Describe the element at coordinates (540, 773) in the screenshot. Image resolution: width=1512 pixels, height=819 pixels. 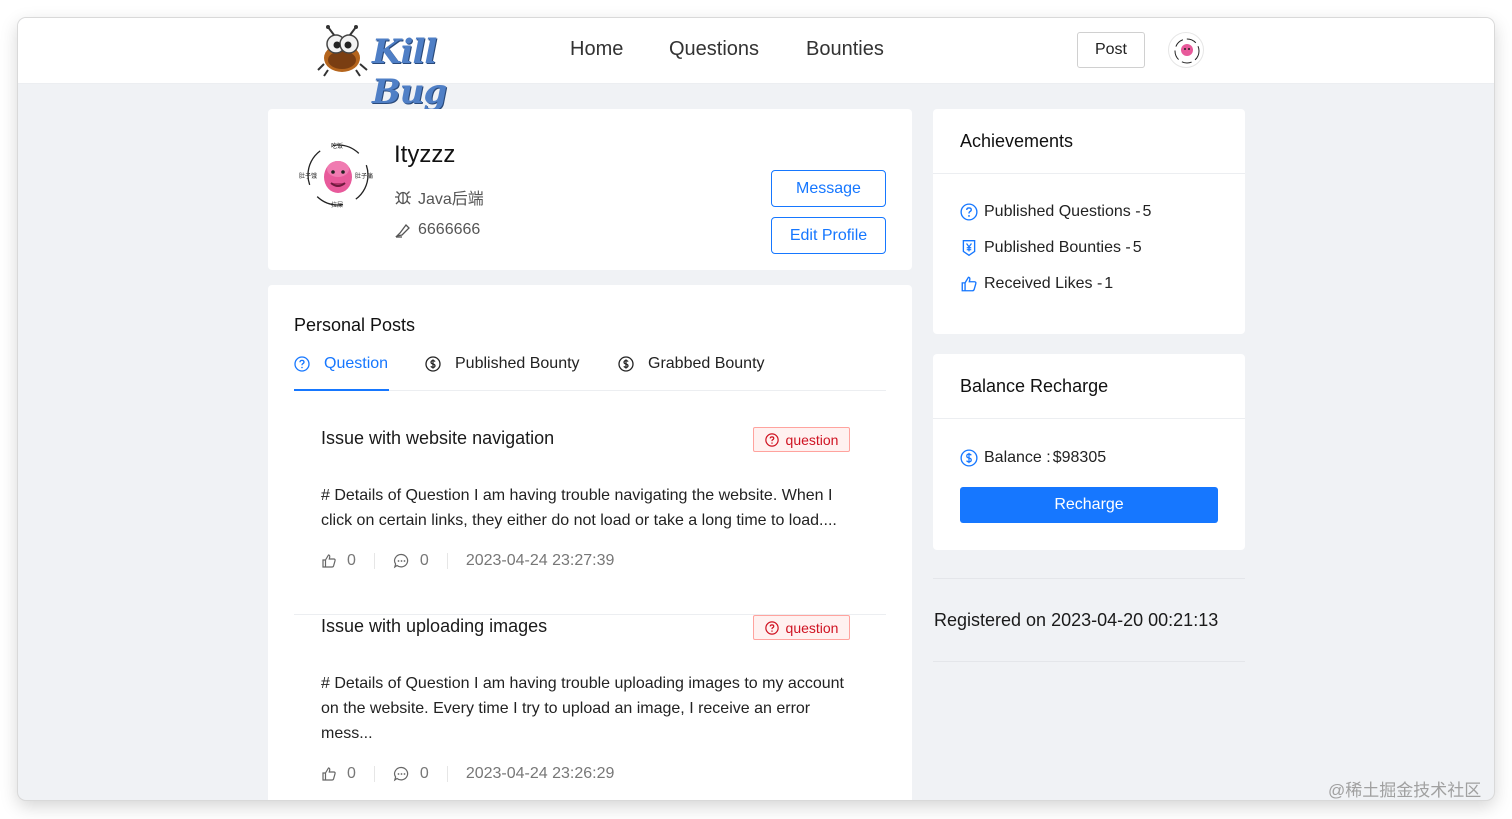
I see `post-date: 2023-04-24 23:26:29` at that location.